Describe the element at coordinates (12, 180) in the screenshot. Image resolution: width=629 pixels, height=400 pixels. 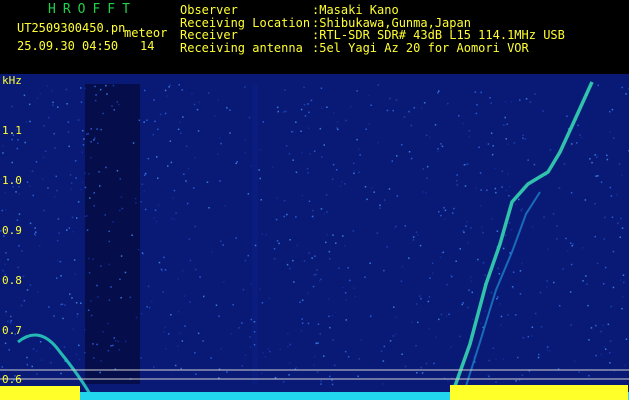
I see `y-tick-label: 1.0` at that location.